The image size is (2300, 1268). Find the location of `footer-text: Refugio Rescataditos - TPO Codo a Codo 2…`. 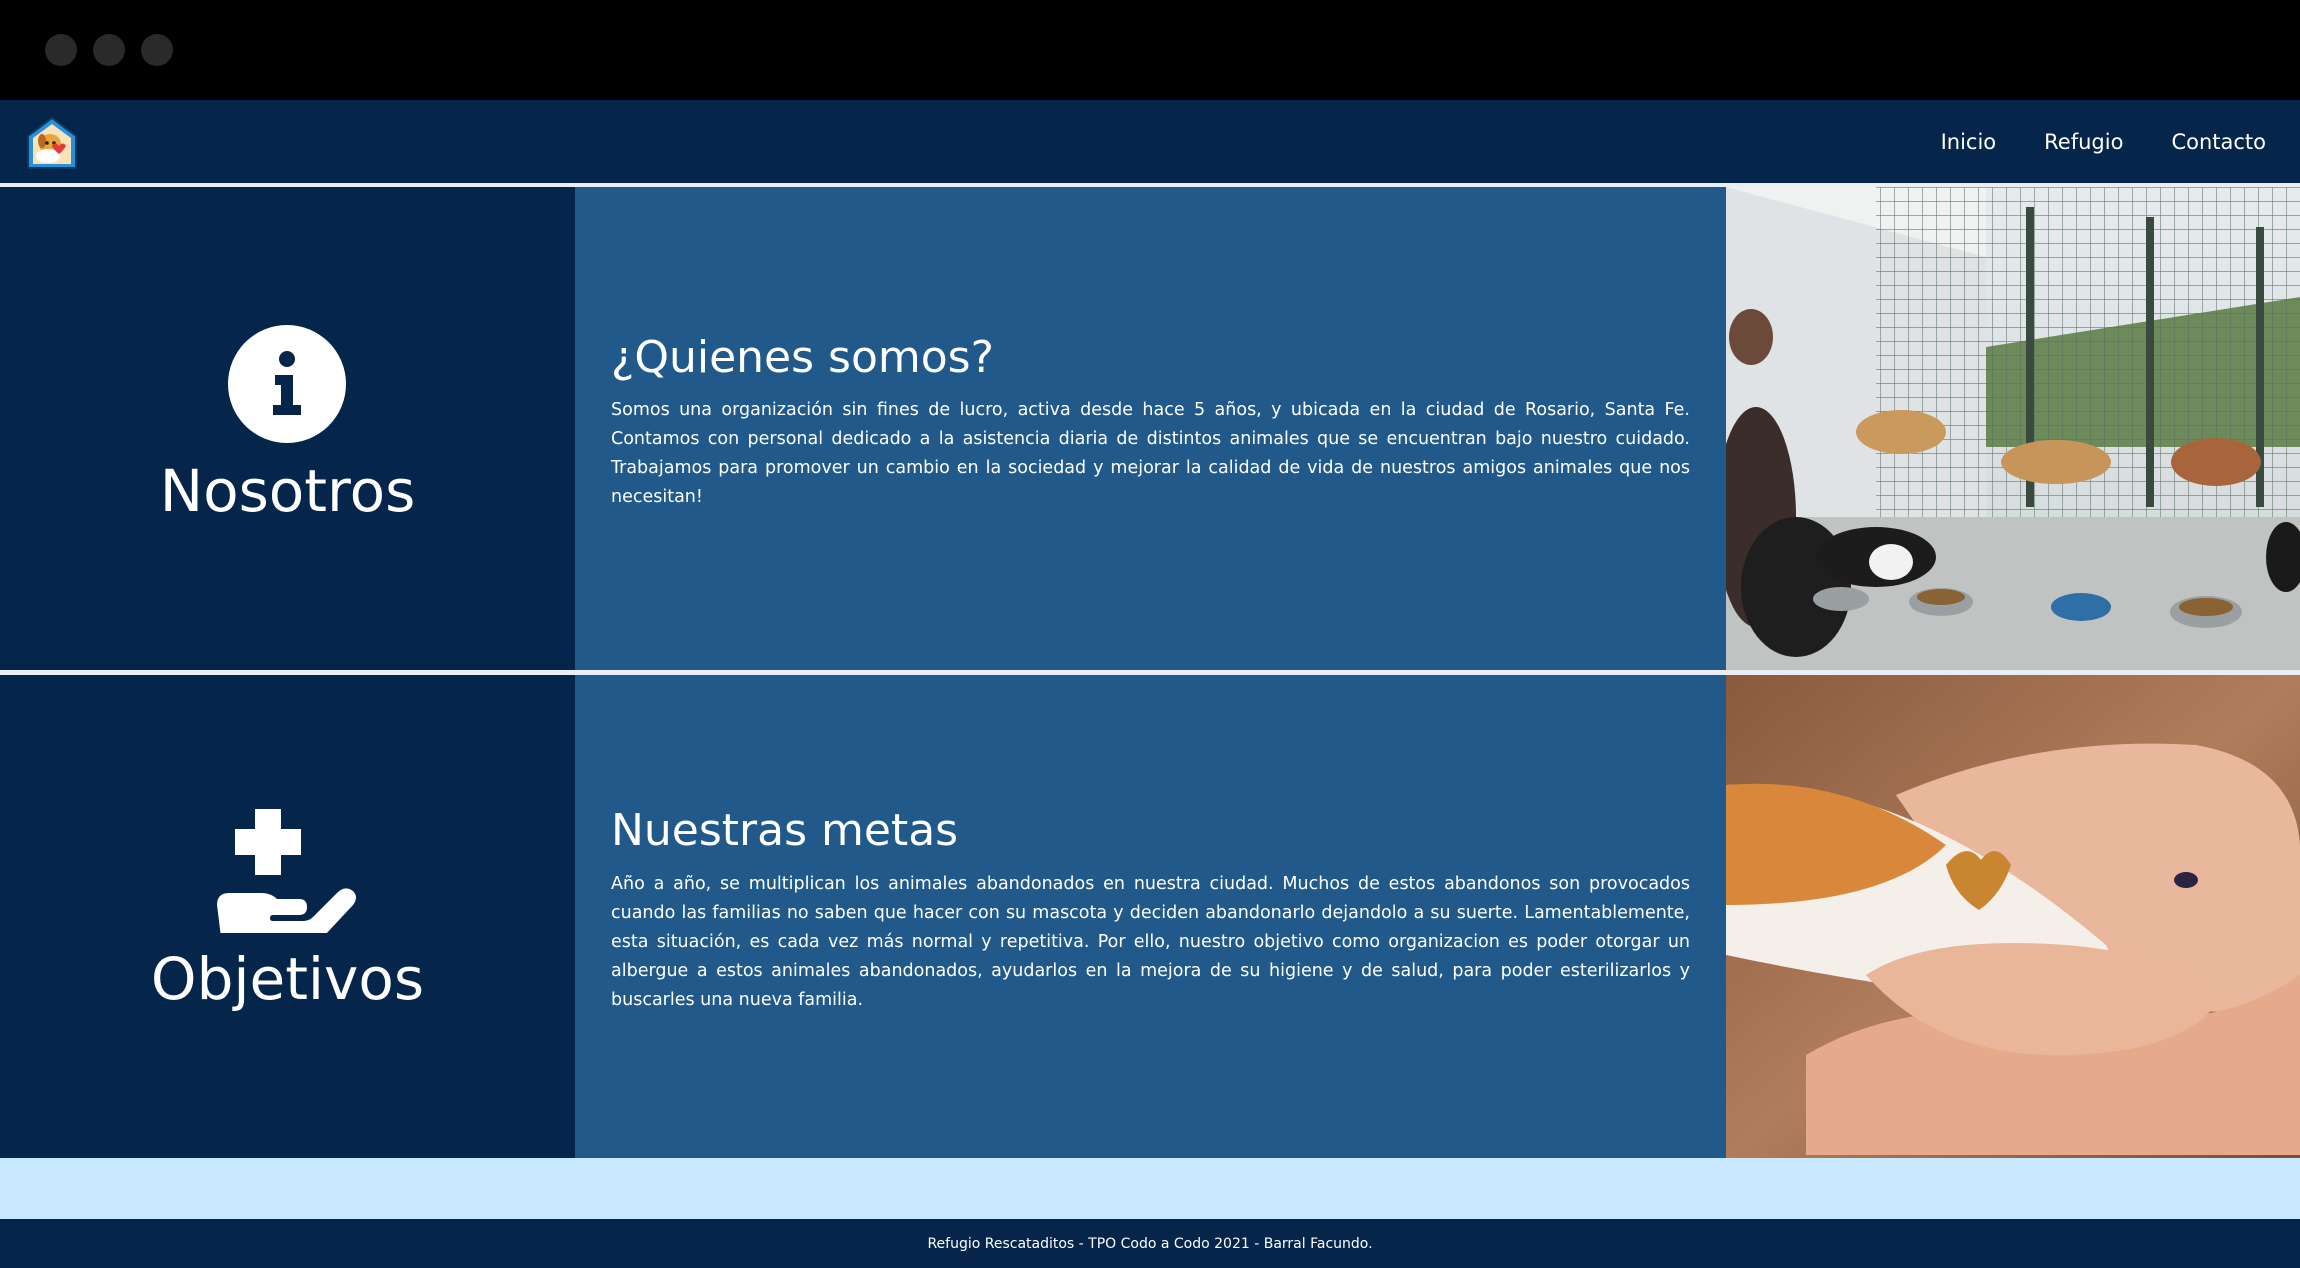

footer-text: Refugio Rescataditos - TPO Codo a Codo 2… is located at coordinates (1150, 1243).